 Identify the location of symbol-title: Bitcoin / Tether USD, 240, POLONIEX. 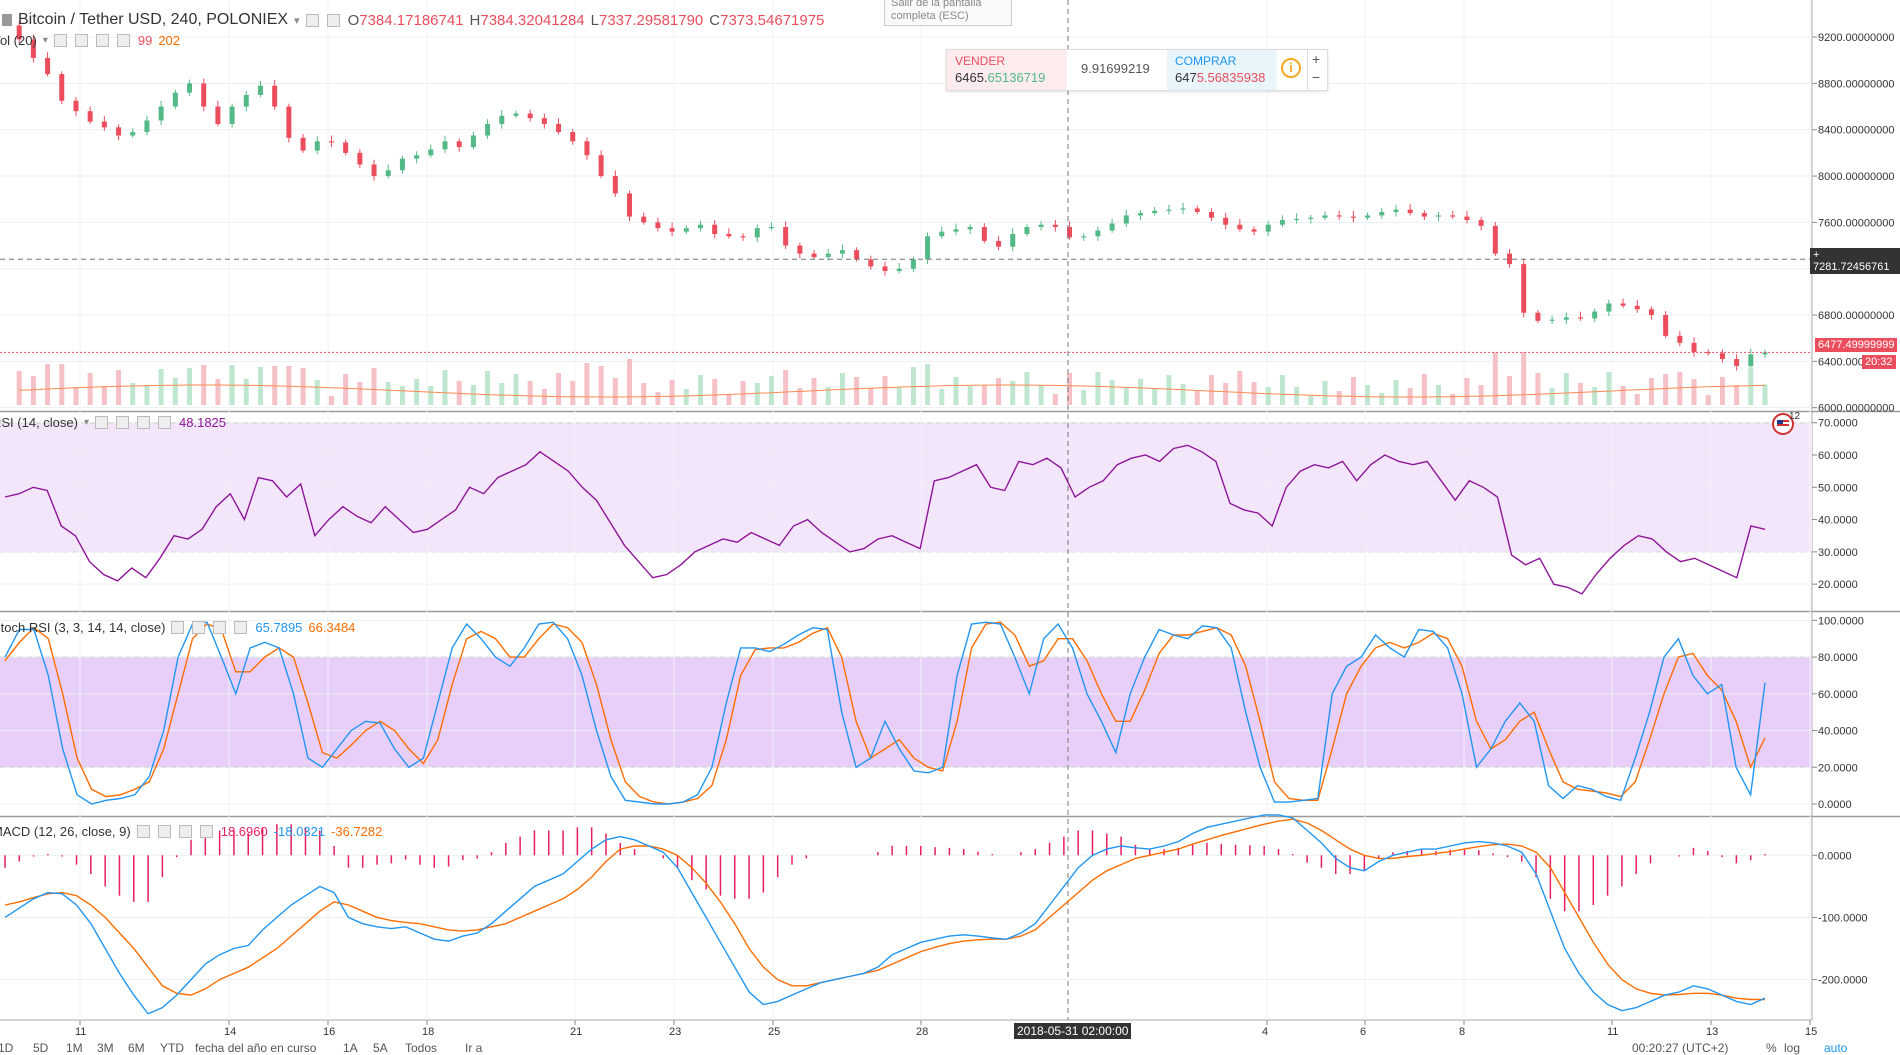
(153, 20).